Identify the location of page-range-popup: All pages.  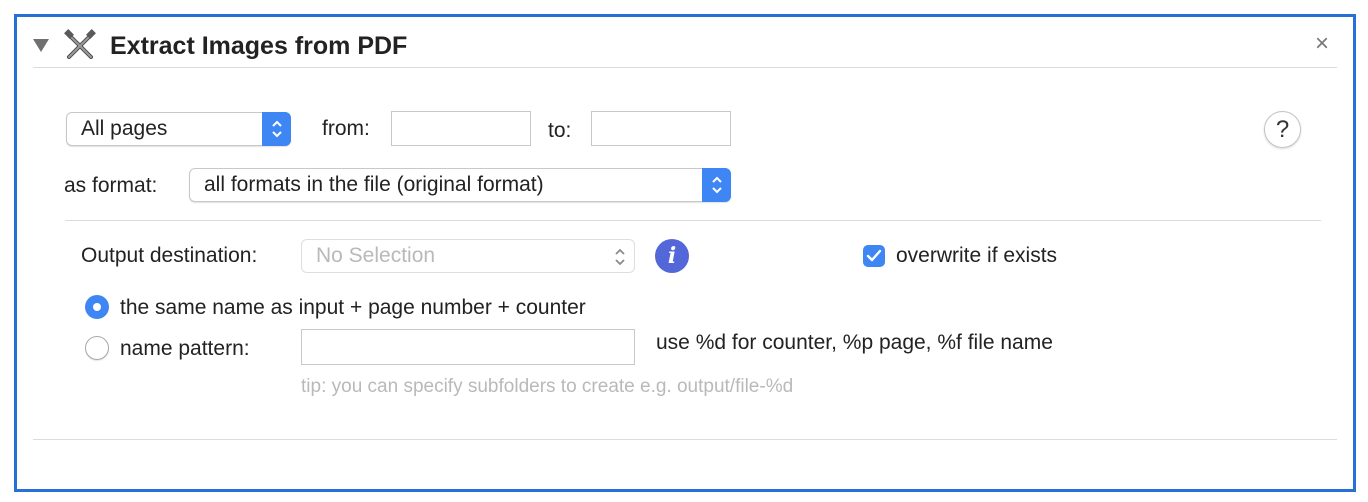
(178, 129).